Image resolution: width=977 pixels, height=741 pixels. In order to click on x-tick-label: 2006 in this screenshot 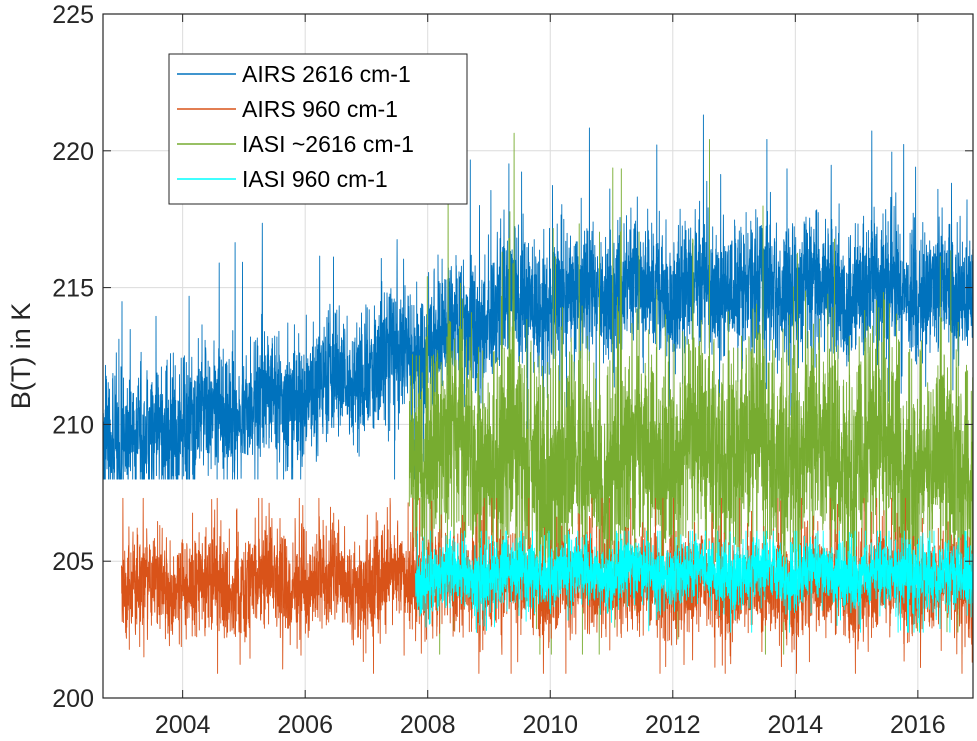, I will do `click(305, 725)`.